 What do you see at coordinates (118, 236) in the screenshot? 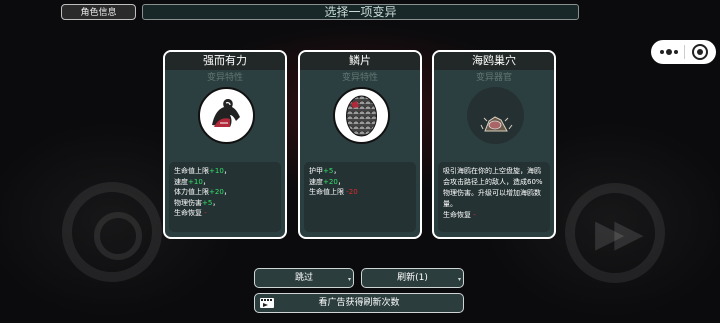
I see `joystick-knob` at bounding box center [118, 236].